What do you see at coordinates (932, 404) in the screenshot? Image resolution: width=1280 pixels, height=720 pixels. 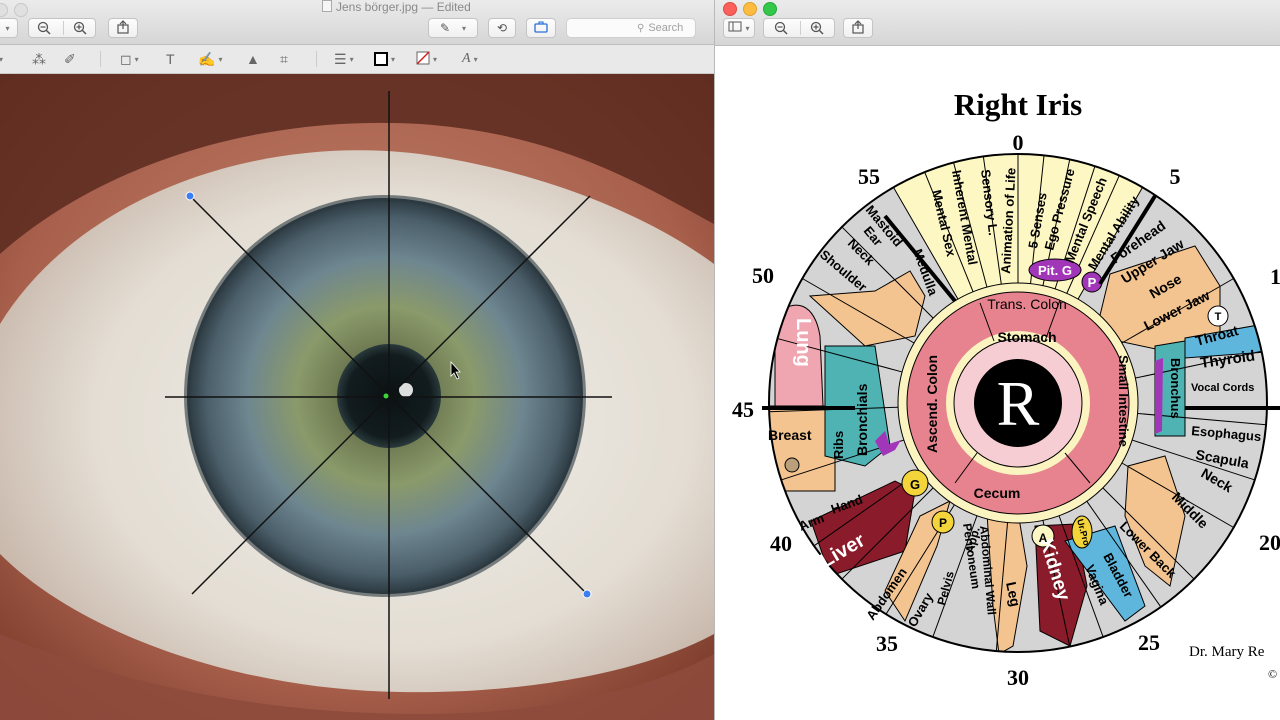 I see `ascend-colon-label: Ascend. Colon` at bounding box center [932, 404].